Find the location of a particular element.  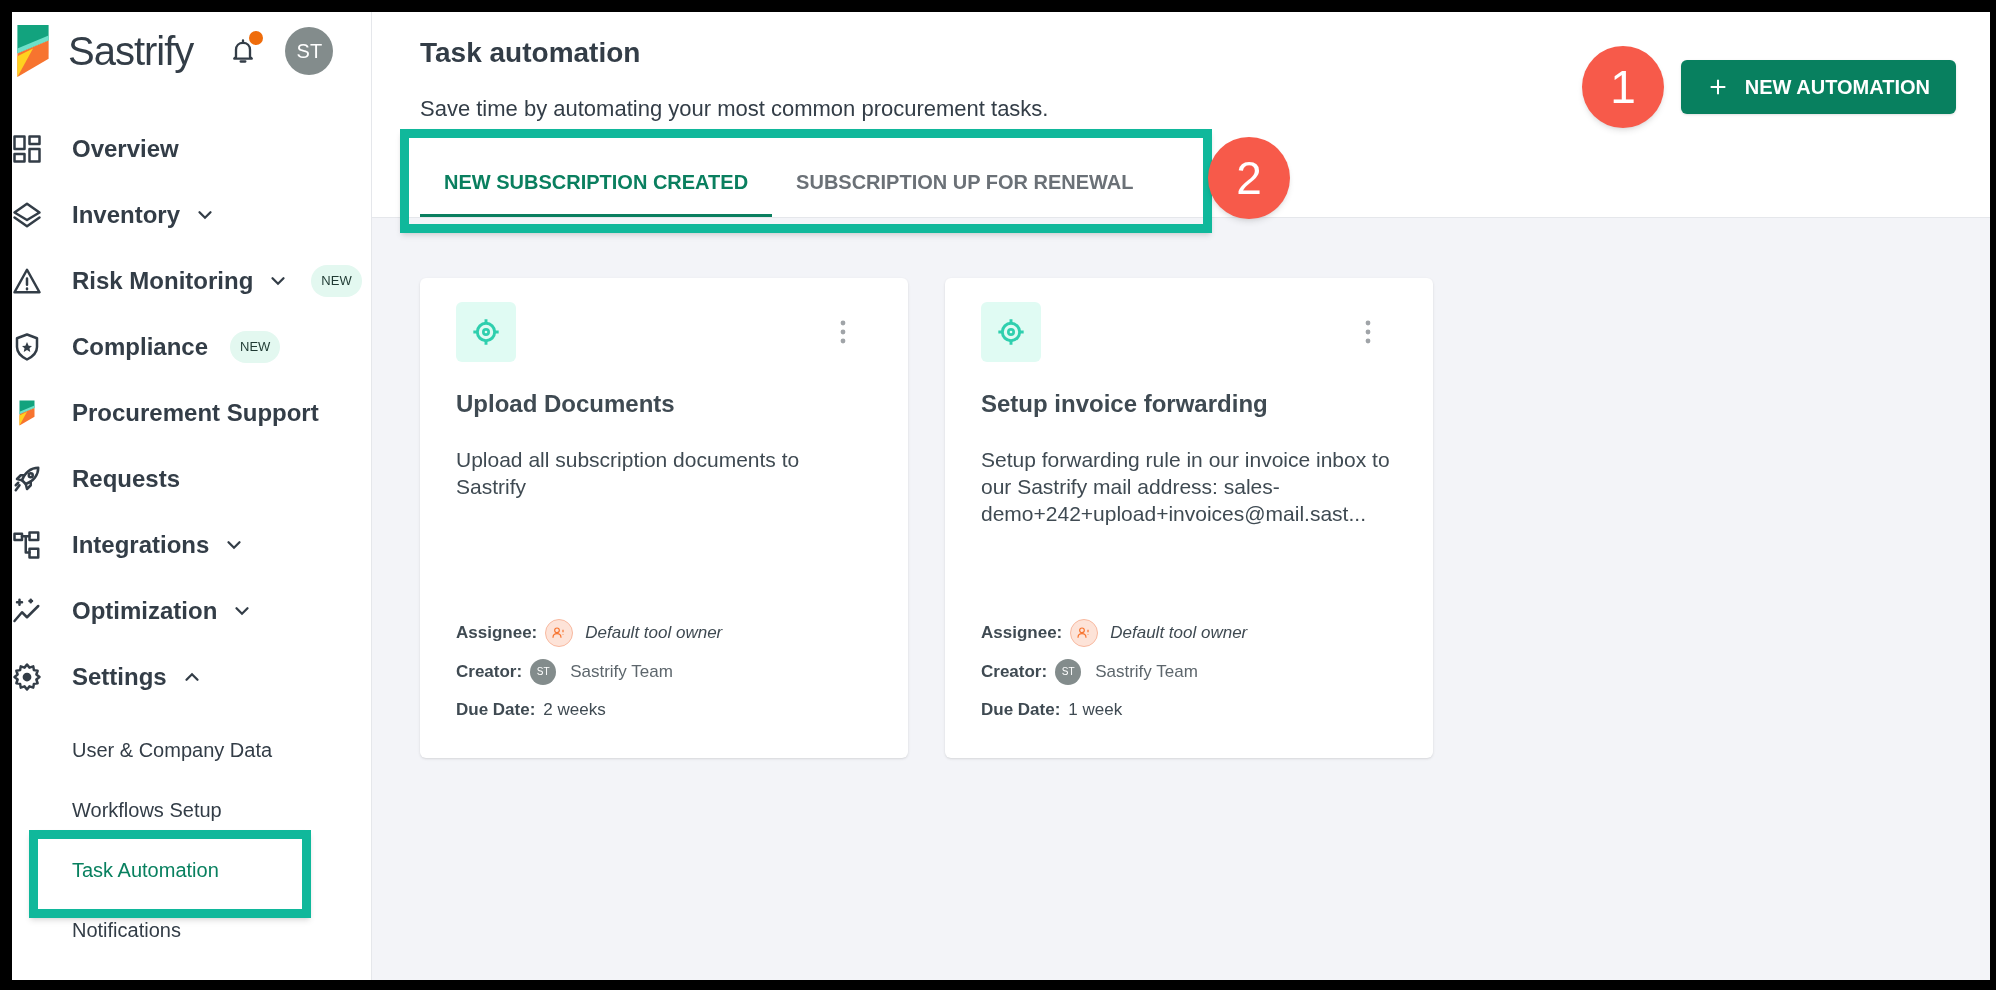

hierarchy-icon is located at coordinates (27, 545).